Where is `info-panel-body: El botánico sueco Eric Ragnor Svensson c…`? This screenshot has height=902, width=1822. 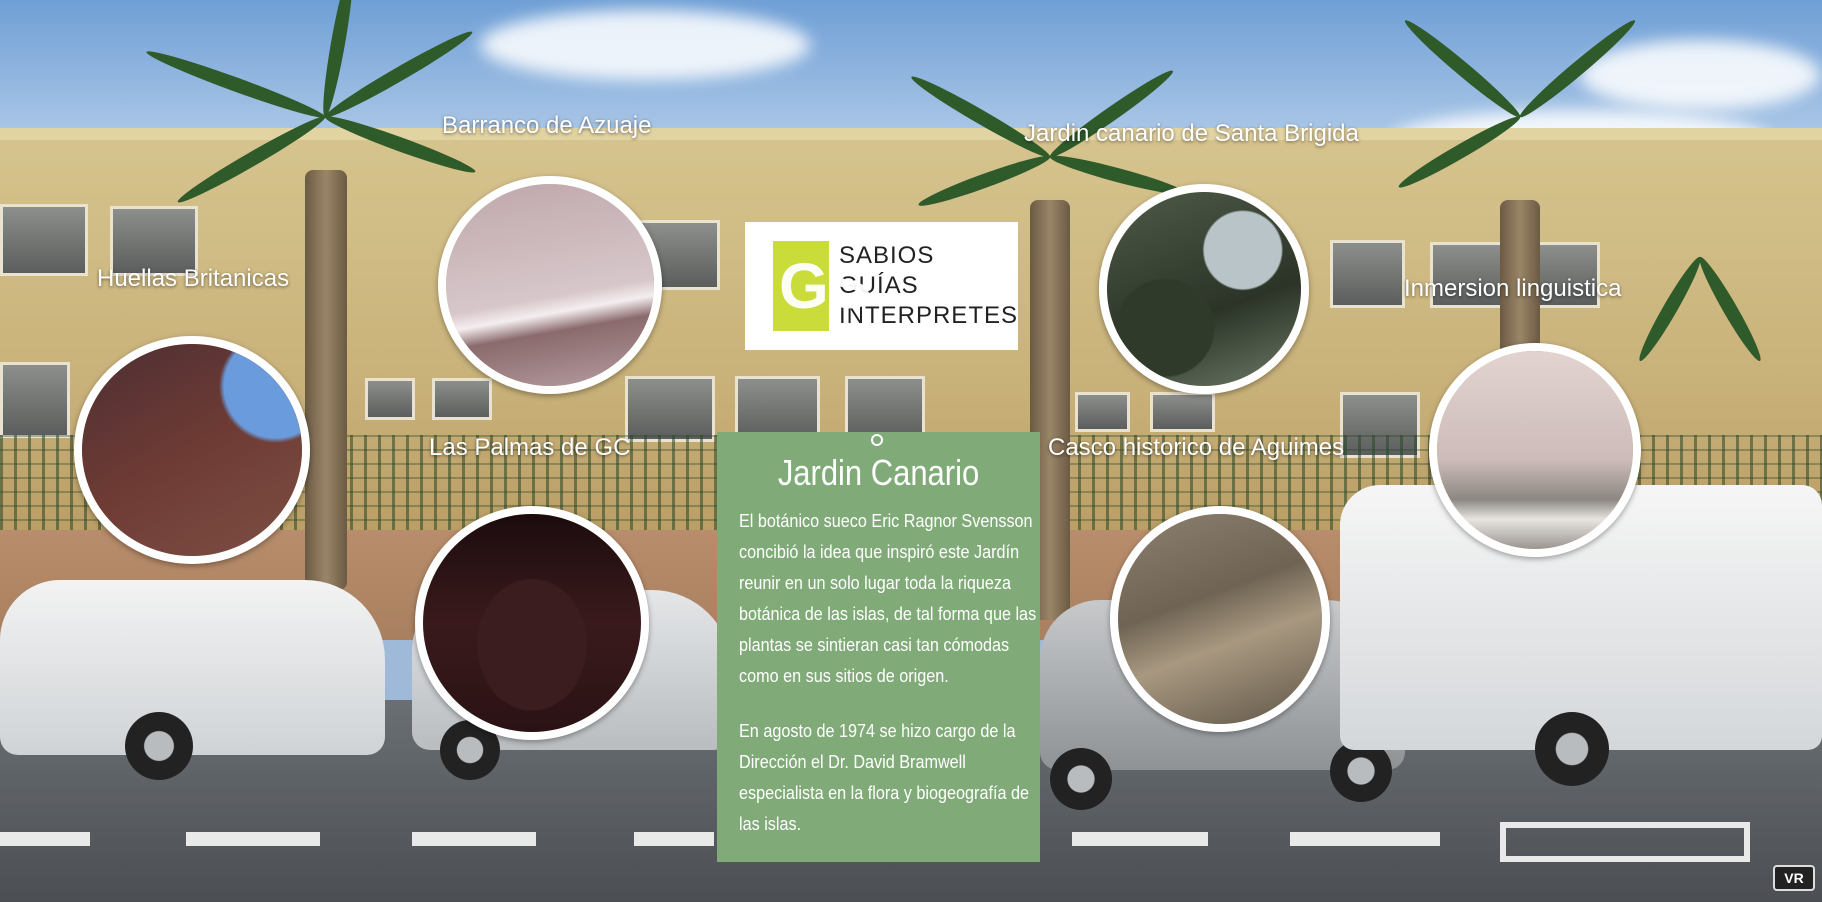
info-panel-body: El botánico sueco Eric Ragnor Svensson c… is located at coordinates (889, 685).